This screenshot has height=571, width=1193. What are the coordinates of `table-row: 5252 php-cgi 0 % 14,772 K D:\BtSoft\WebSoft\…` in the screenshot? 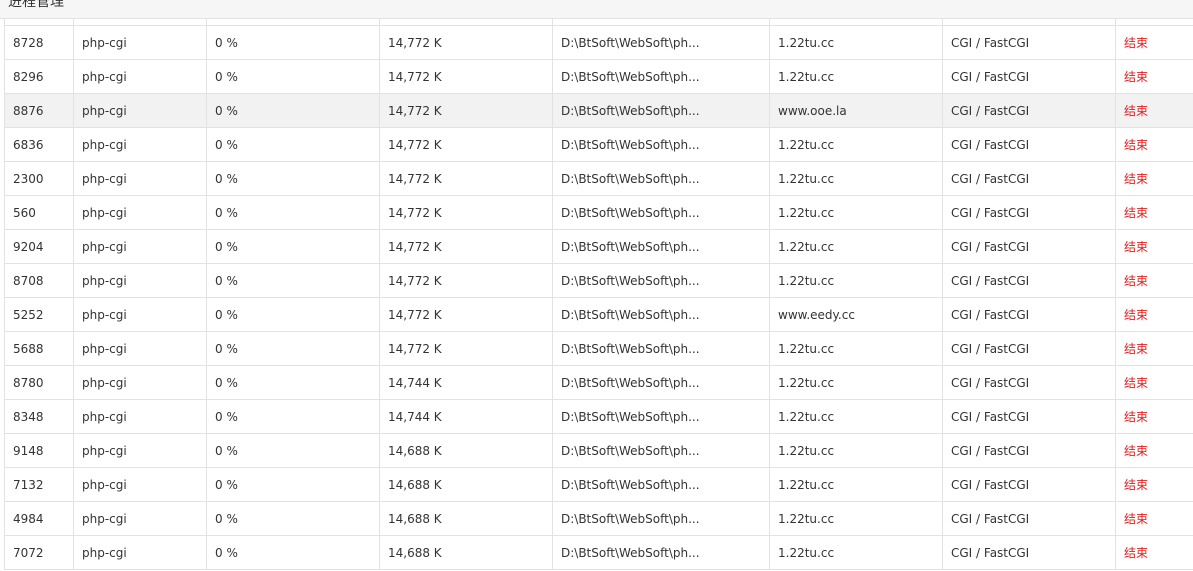 It's located at (598, 314).